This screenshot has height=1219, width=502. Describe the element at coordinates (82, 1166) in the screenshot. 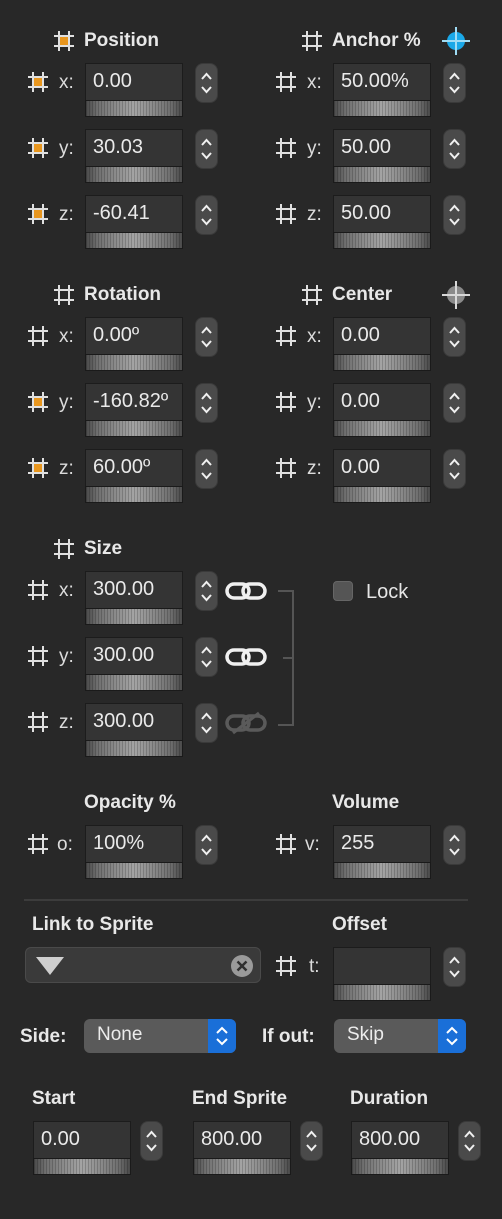

I see `start-scrubber` at that location.